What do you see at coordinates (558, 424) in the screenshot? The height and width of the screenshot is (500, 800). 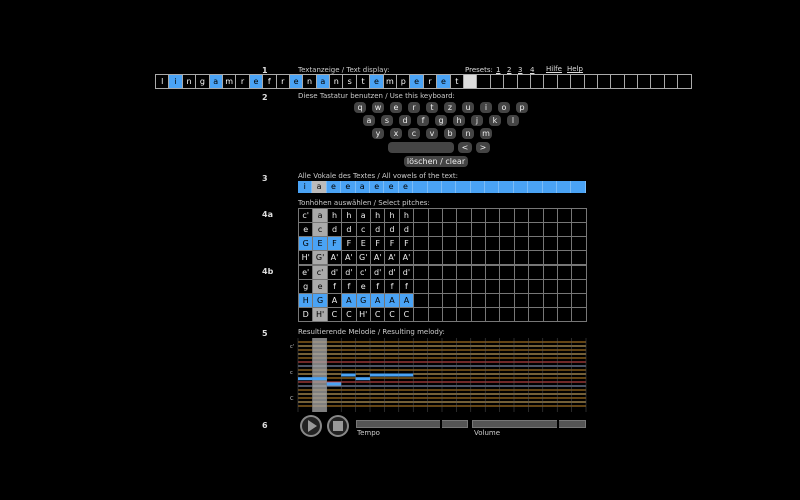 I see `volume-slider-handle` at bounding box center [558, 424].